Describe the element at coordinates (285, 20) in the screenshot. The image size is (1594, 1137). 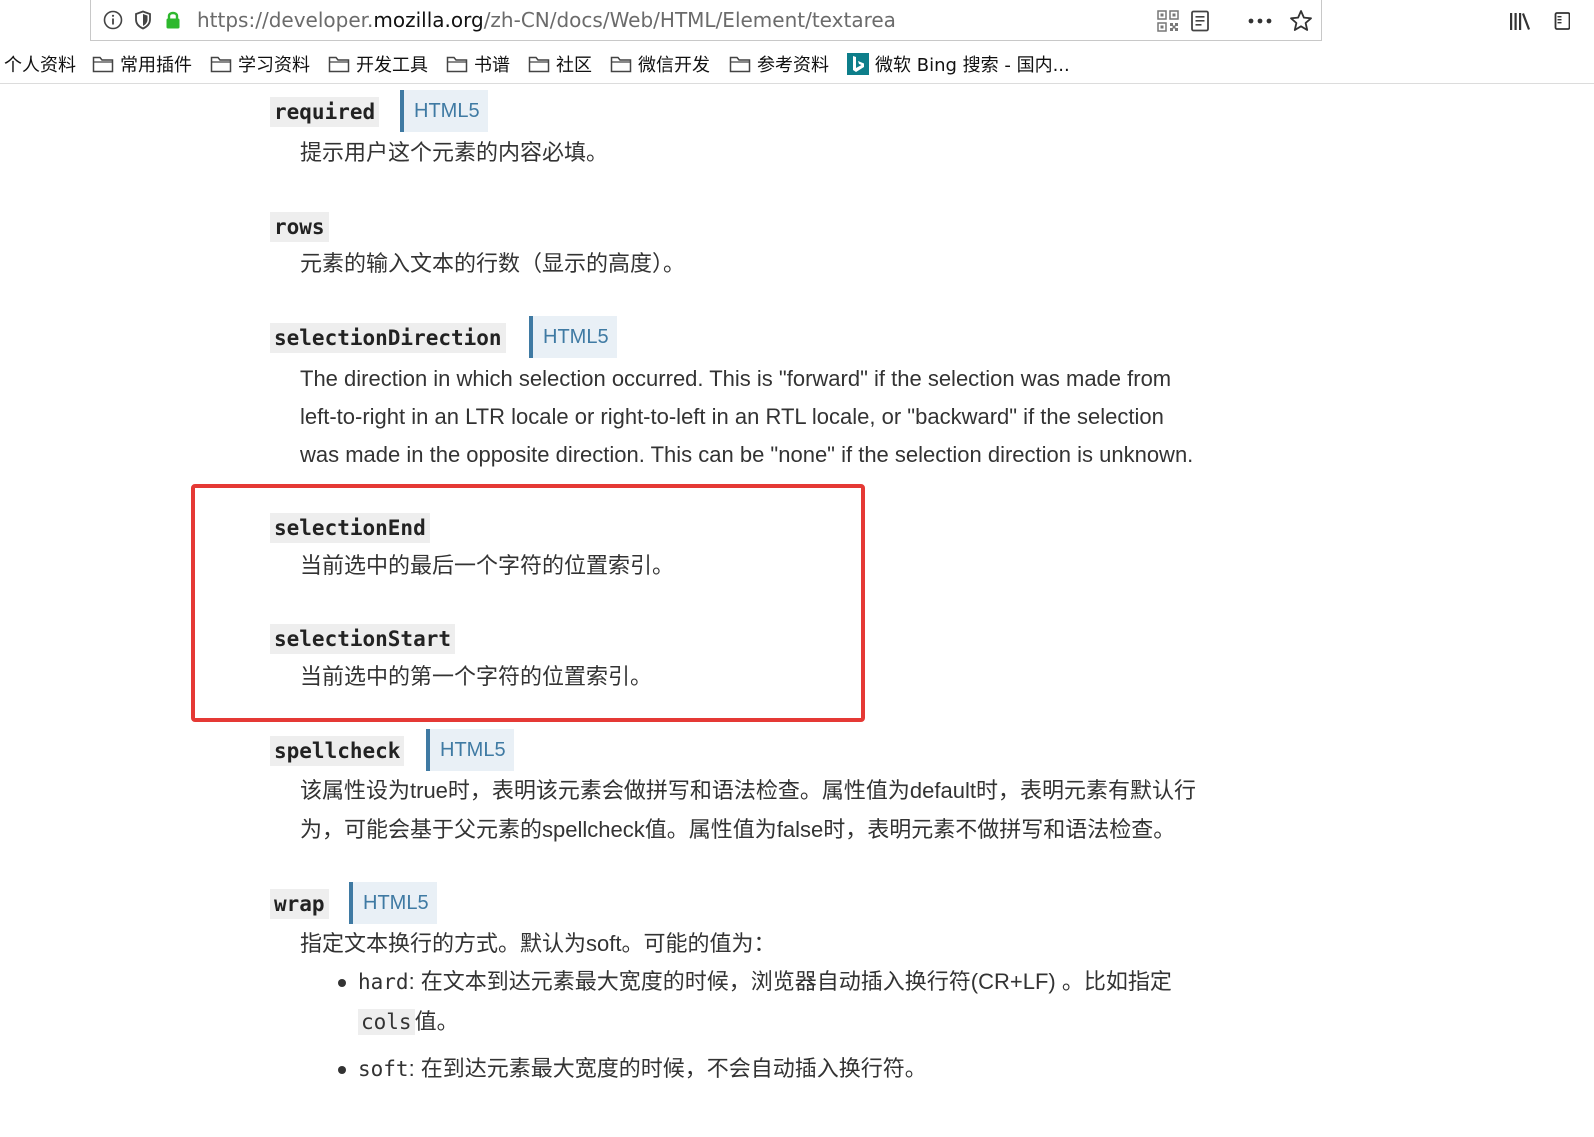
I see `url-prefix: https://developer.` at that location.